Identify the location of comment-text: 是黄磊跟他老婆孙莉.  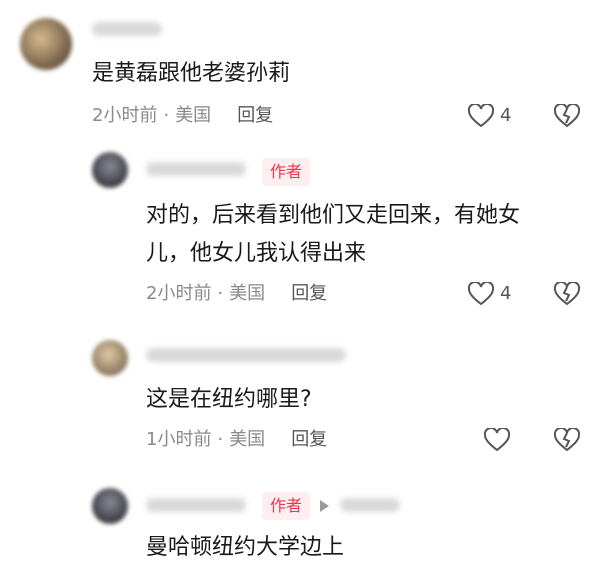
(191, 73).